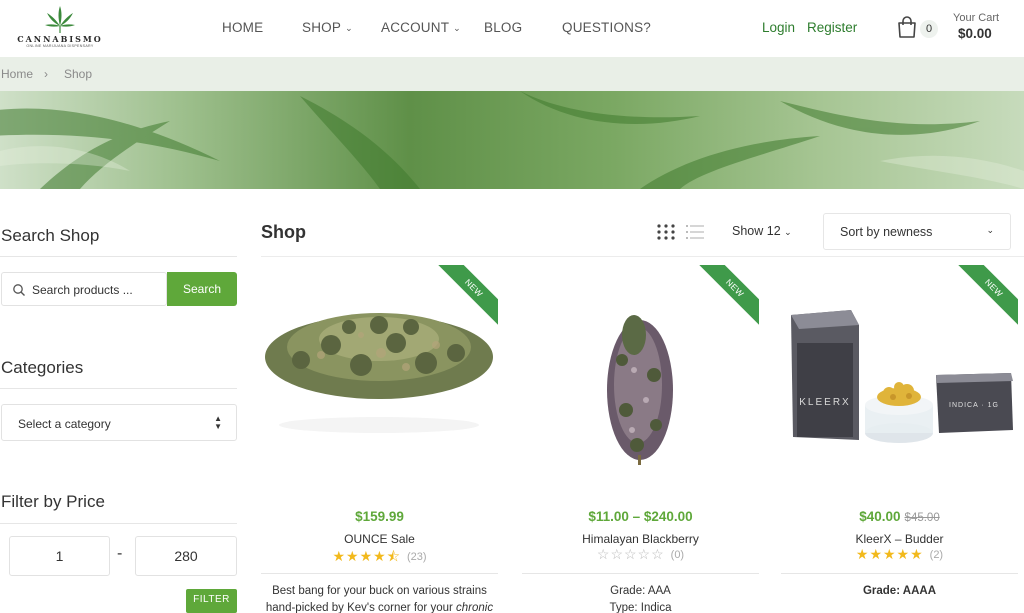  Describe the element at coordinates (60, 19) in the screenshot. I see `cannabis-leaf-icon` at that location.